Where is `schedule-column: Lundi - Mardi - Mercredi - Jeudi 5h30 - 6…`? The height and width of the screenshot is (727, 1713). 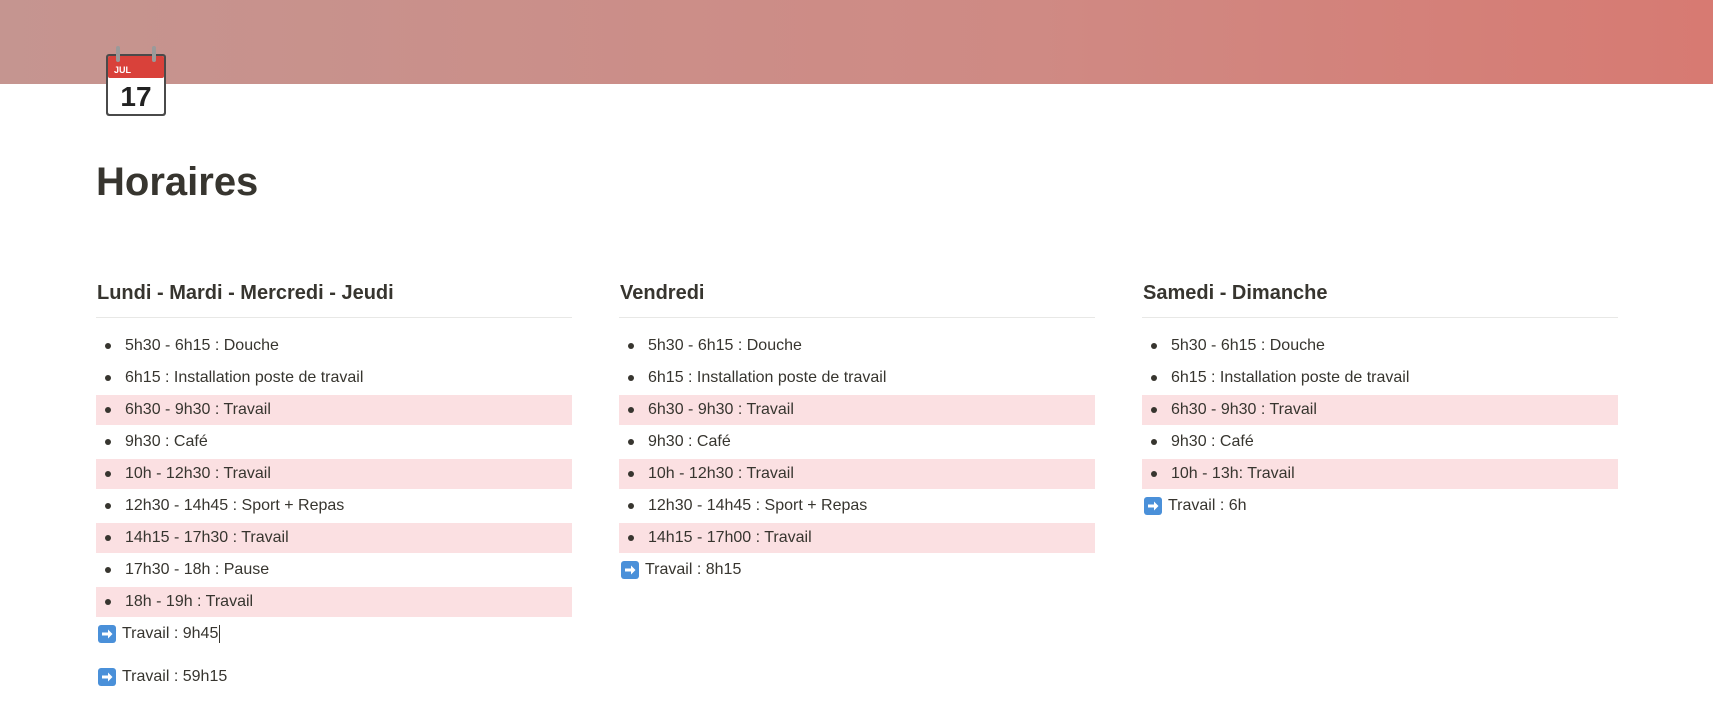 schedule-column: Lundi - Mardi - Mercredi - Jeudi 5h30 - 6… is located at coordinates (334, 465).